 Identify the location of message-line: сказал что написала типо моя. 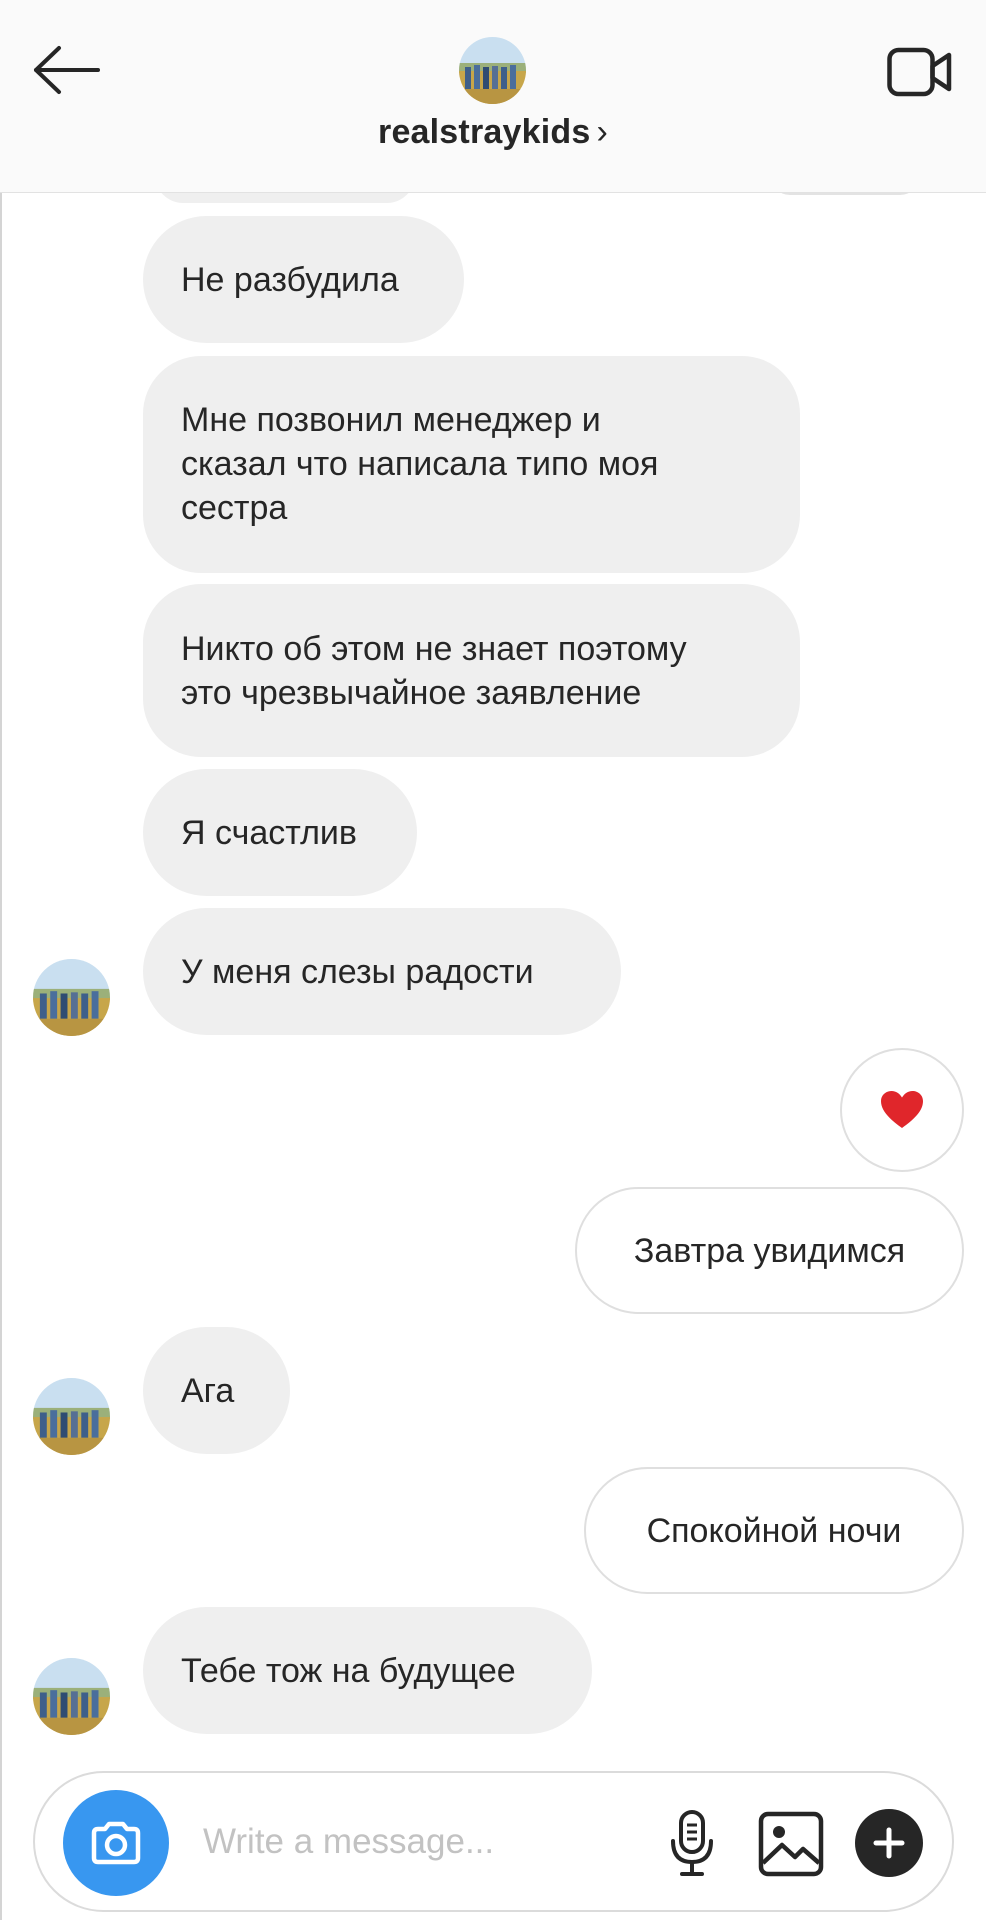
(420, 464).